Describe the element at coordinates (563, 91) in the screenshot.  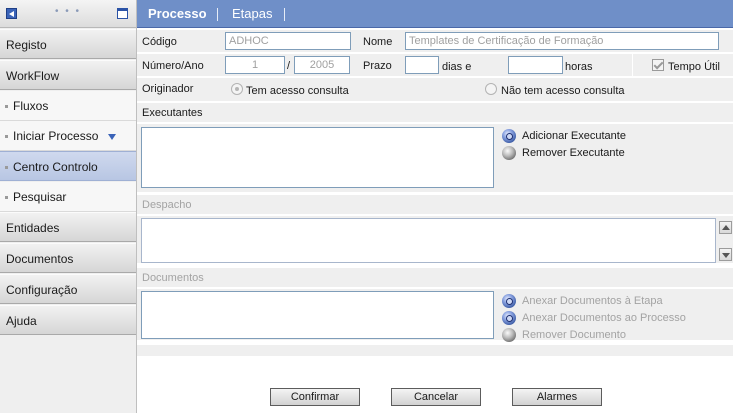
I see `originador-option-label: Não tem acesso consulta` at that location.